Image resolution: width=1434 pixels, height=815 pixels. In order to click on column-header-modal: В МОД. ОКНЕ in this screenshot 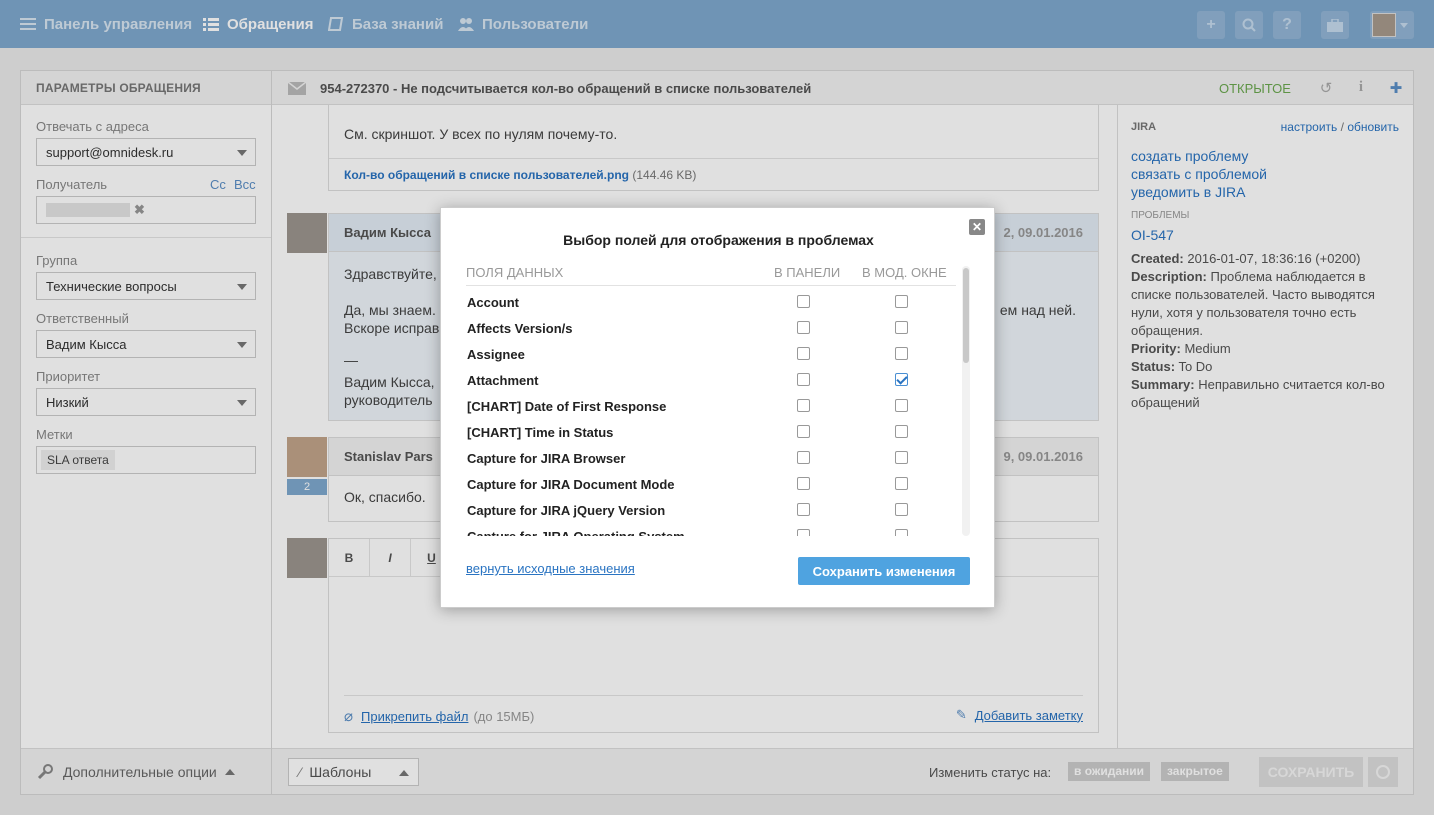, I will do `click(904, 272)`.